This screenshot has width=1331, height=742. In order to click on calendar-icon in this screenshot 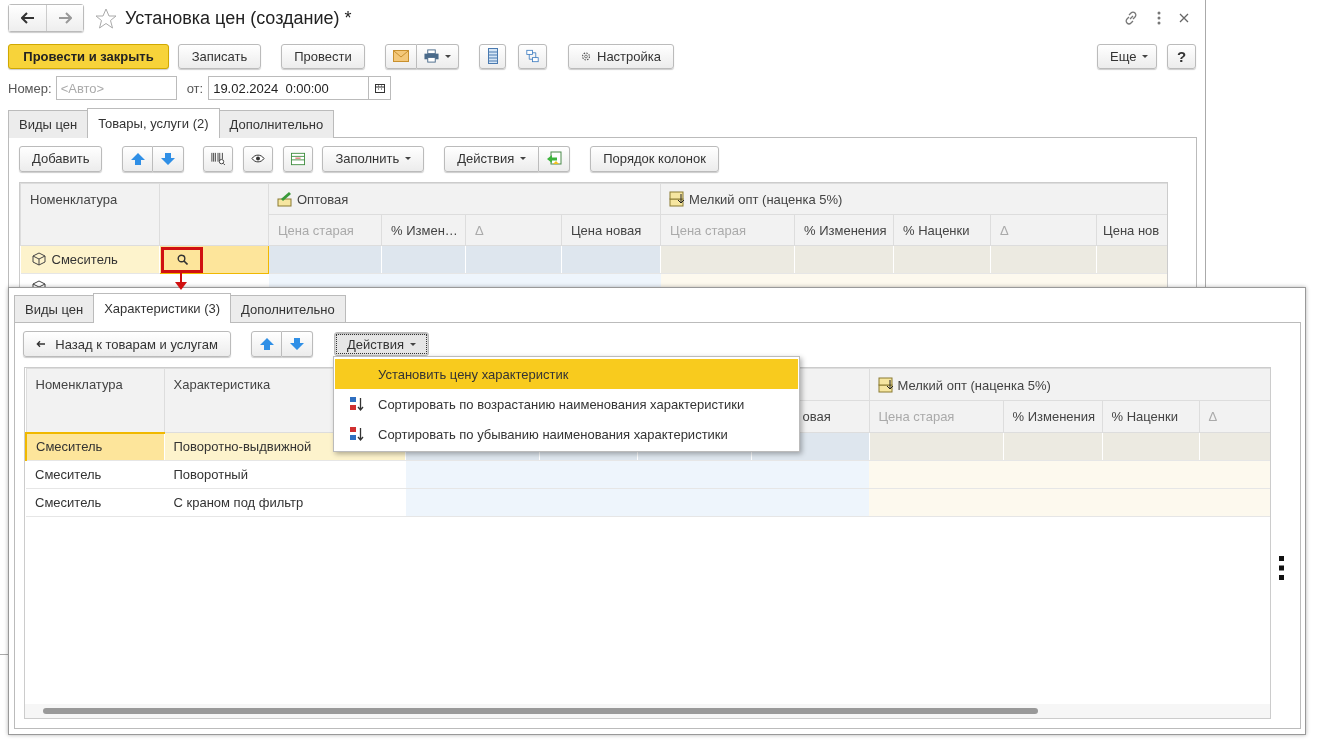, I will do `click(379, 88)`.